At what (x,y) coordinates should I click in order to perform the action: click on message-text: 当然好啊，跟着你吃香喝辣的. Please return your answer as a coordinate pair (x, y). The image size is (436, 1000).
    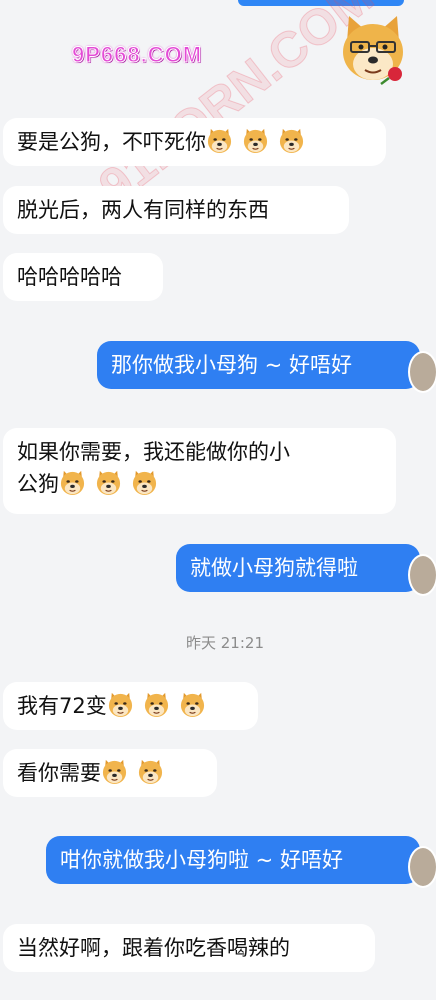
    Looking at the image, I should click on (153, 948).